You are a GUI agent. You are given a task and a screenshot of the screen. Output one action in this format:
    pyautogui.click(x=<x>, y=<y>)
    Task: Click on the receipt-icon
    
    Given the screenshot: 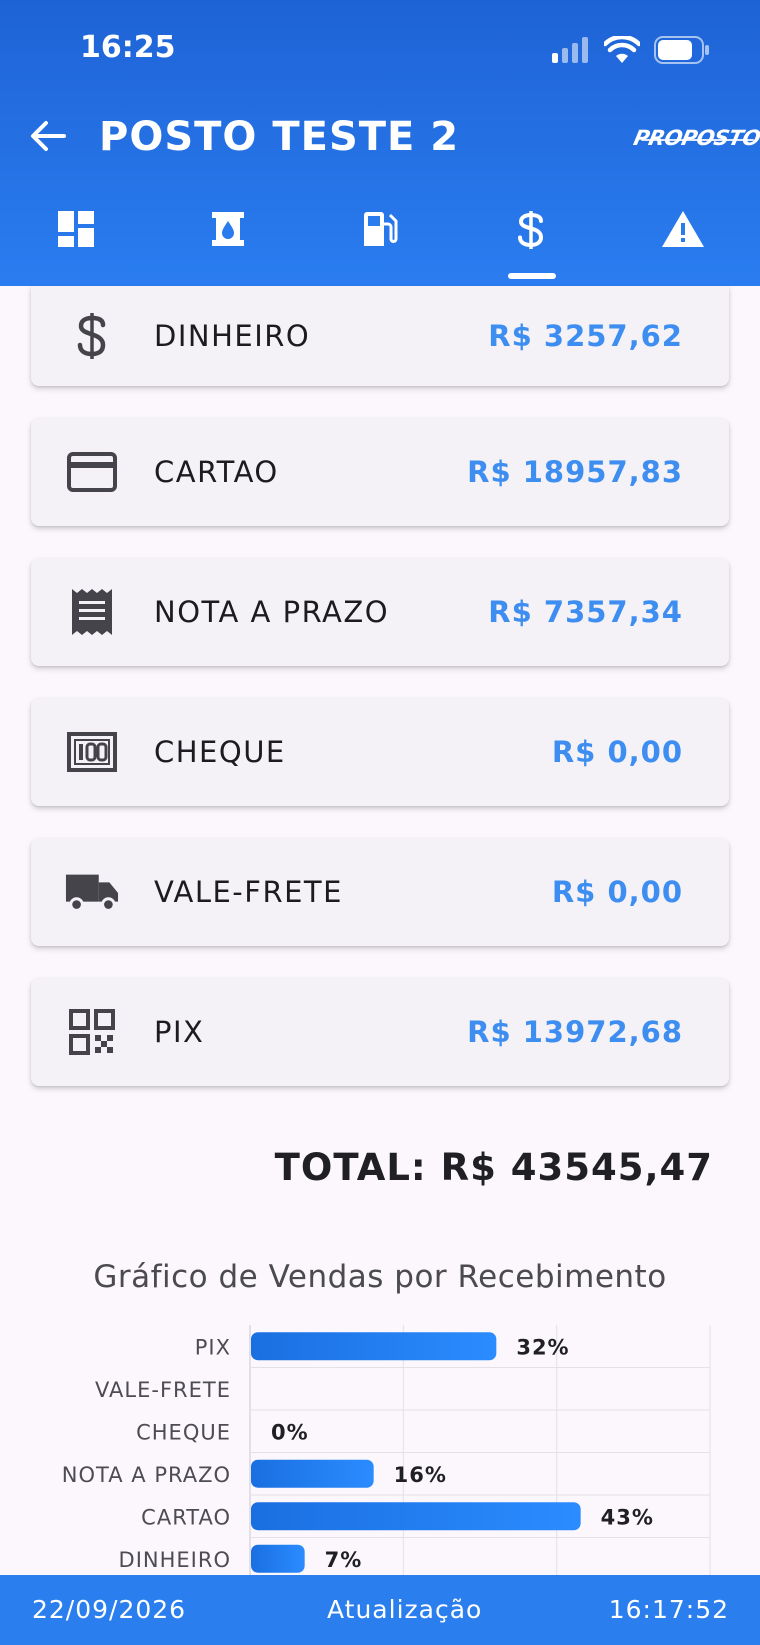 What is the action you would take?
    pyautogui.click(x=92, y=612)
    